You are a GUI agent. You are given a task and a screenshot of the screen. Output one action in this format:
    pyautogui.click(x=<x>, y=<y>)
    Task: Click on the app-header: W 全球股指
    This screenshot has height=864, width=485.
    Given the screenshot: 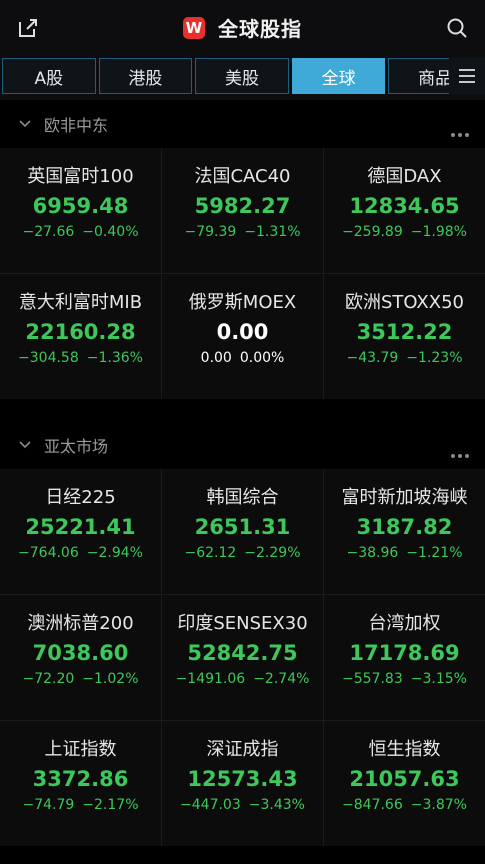 What is the action you would take?
    pyautogui.click(x=242, y=28)
    